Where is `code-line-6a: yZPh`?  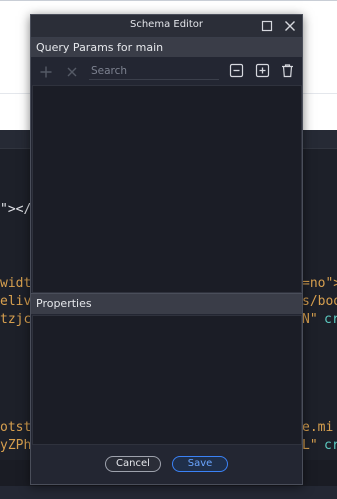 code-line-6a: yZPh is located at coordinates (16, 445).